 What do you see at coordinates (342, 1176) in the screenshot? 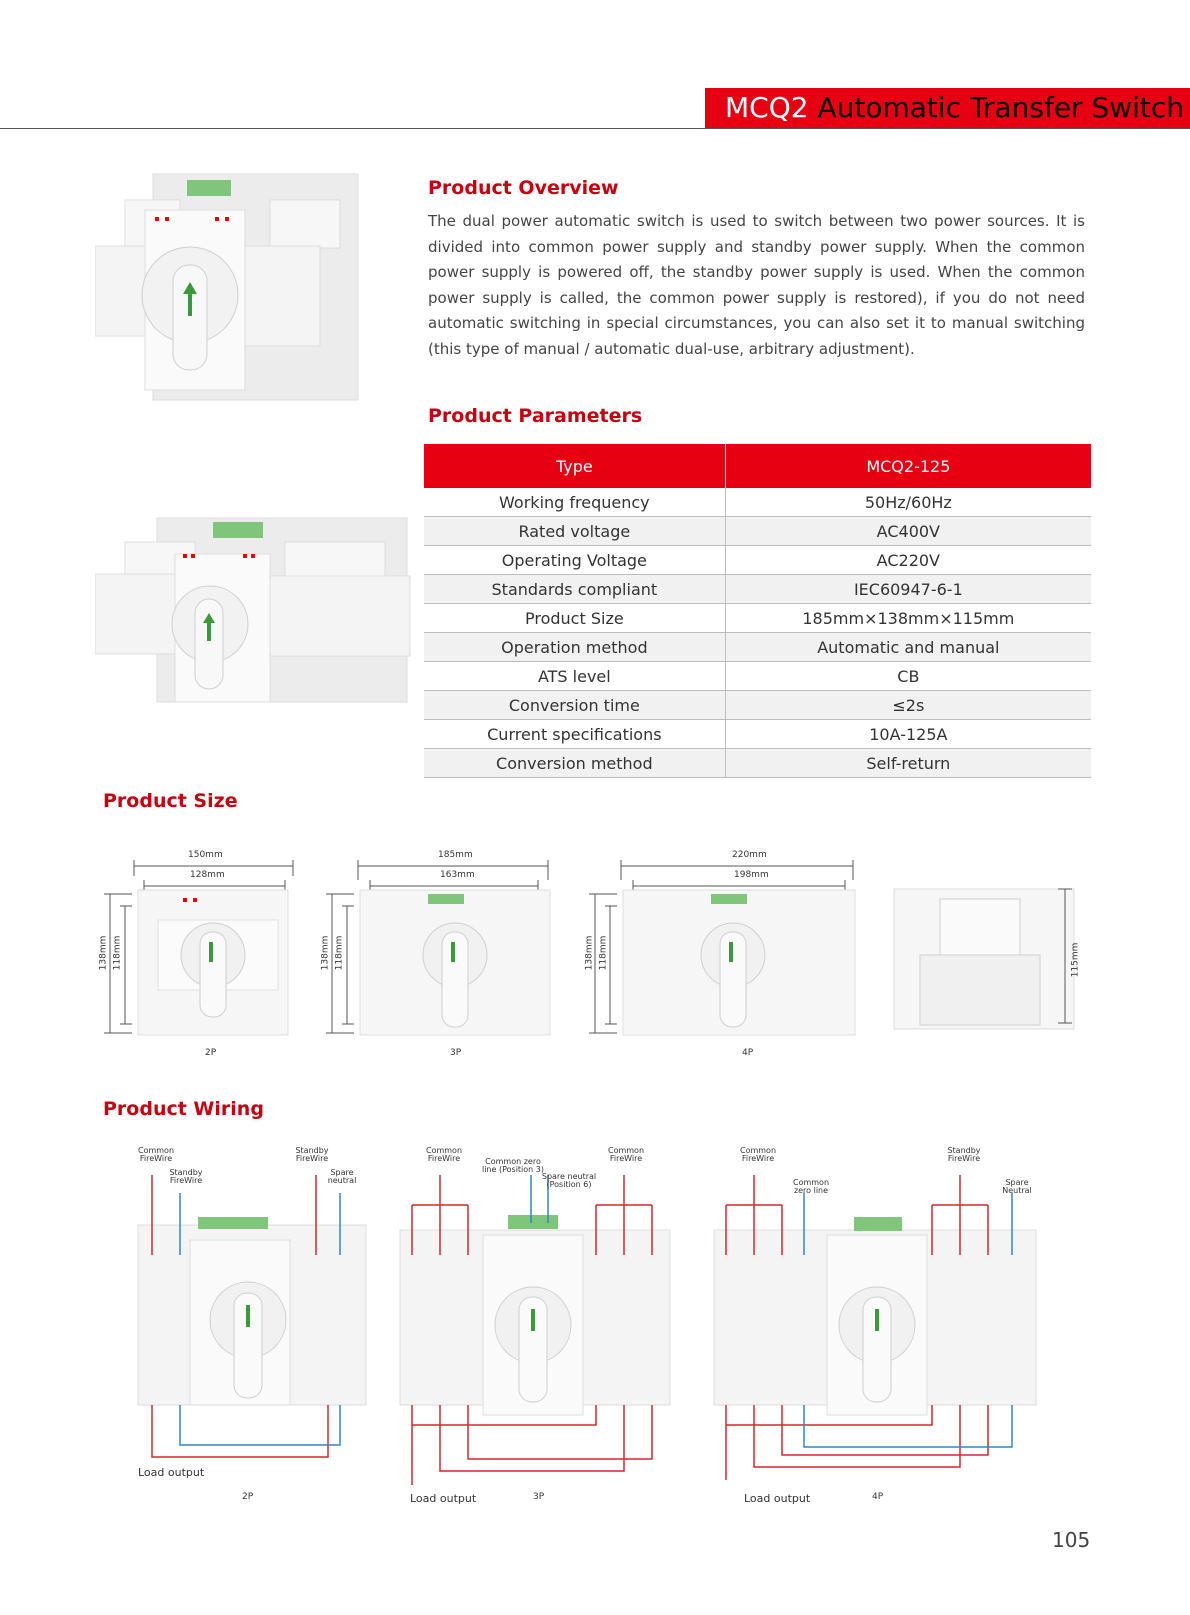
I see `wiring-2p-label-4: Spare neutral` at bounding box center [342, 1176].